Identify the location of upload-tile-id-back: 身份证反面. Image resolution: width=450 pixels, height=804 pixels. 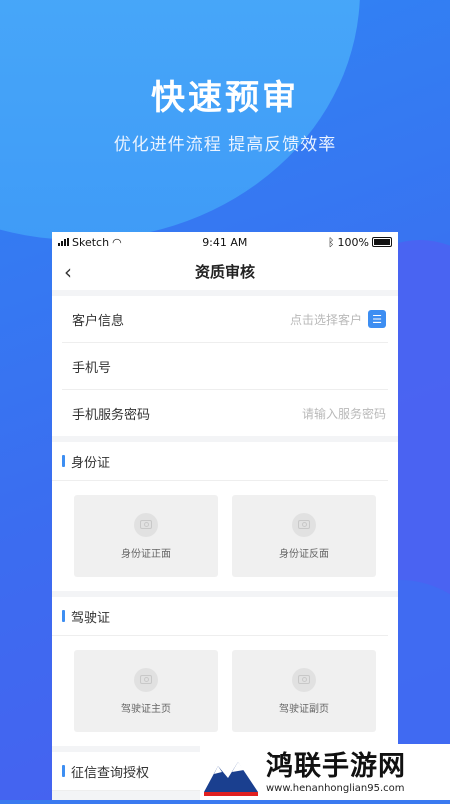
(304, 536).